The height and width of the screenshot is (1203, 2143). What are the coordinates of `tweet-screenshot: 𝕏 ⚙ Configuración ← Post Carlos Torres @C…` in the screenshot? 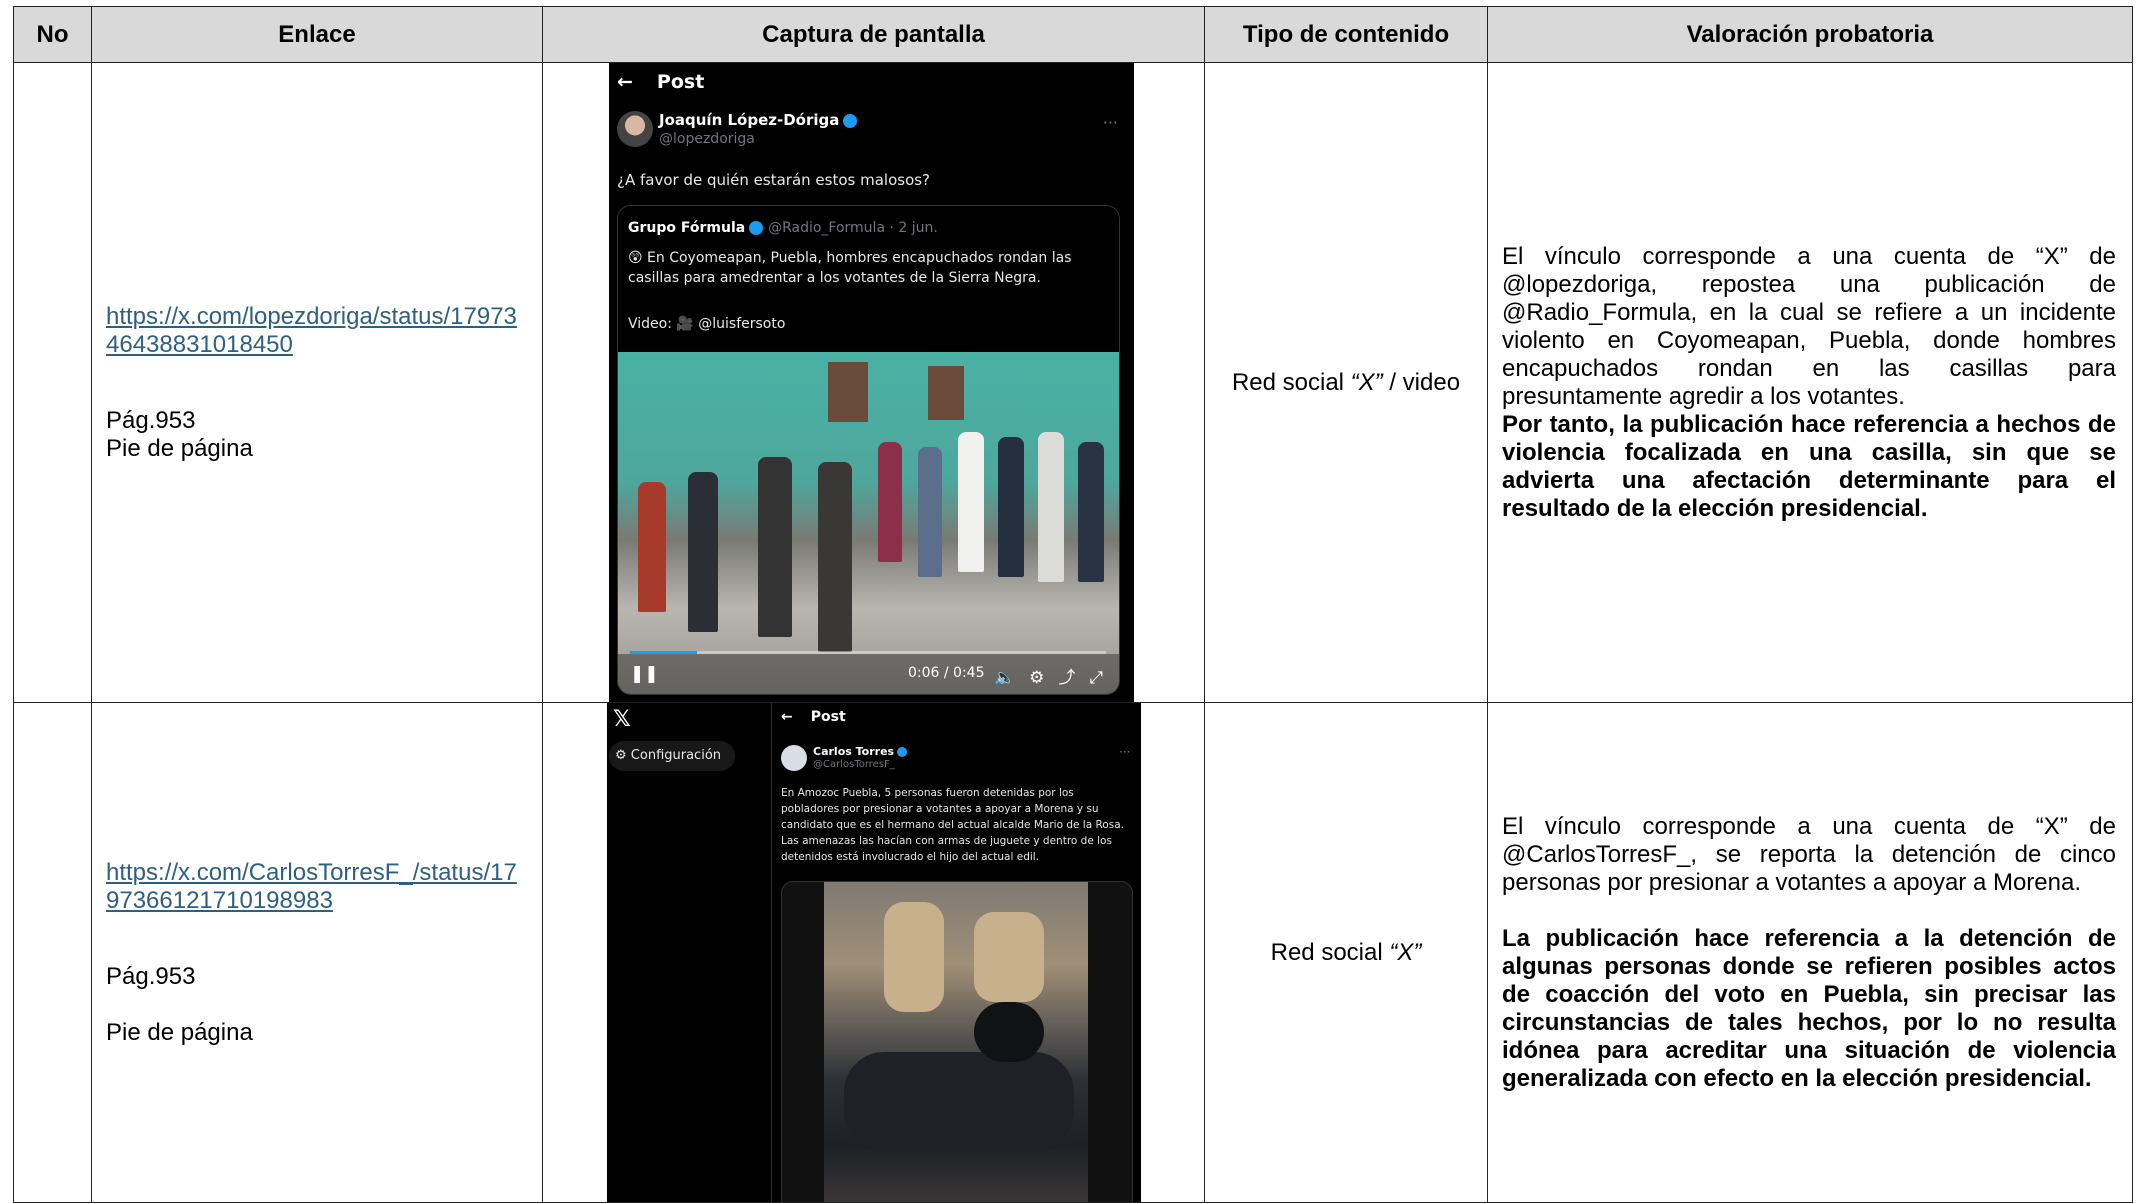 It's located at (874, 952).